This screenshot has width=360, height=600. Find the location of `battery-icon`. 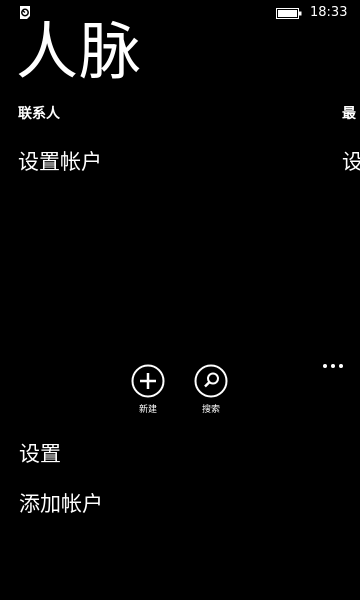

battery-icon is located at coordinates (289, 13).